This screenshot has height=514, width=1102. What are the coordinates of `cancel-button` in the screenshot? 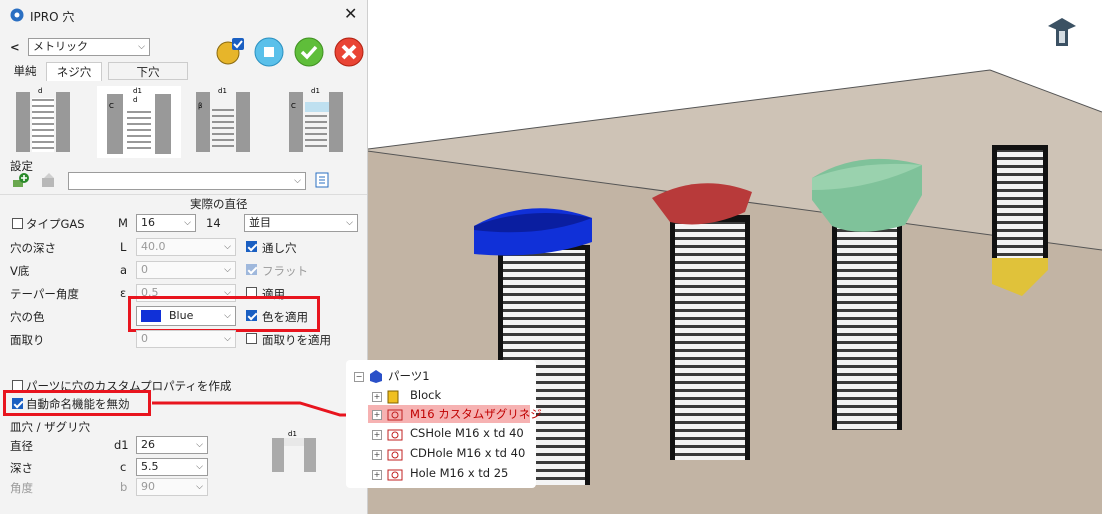 It's located at (349, 52).